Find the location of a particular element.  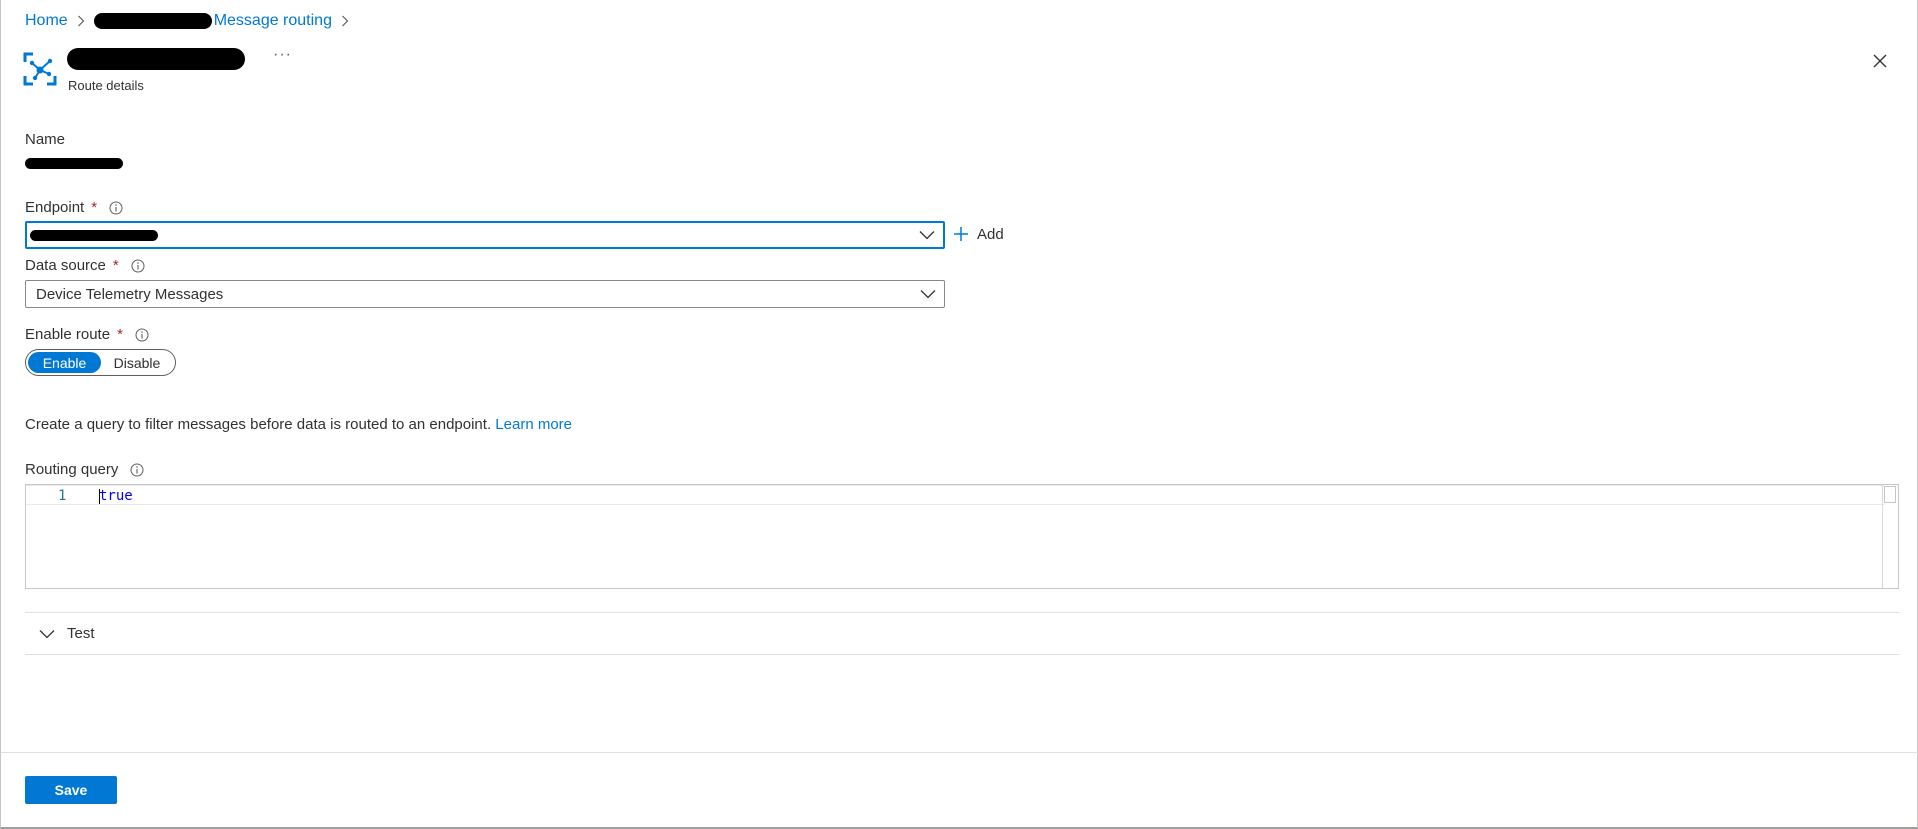

query-code: true is located at coordinates (116, 496).